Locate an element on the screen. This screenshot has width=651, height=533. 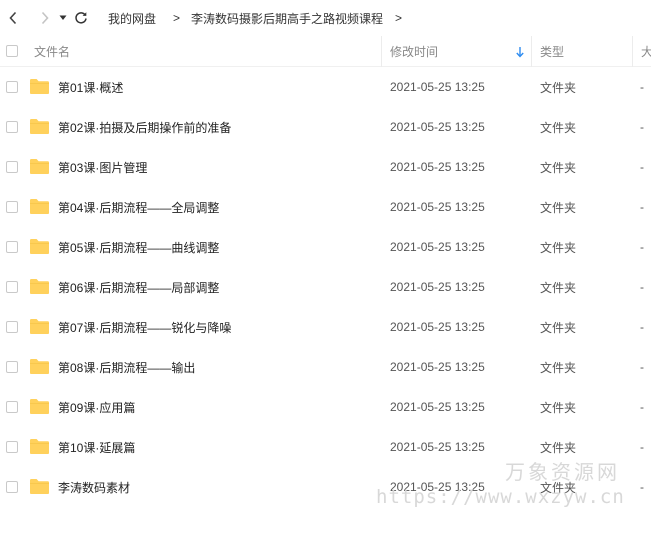
back-button is located at coordinates (13, 18).